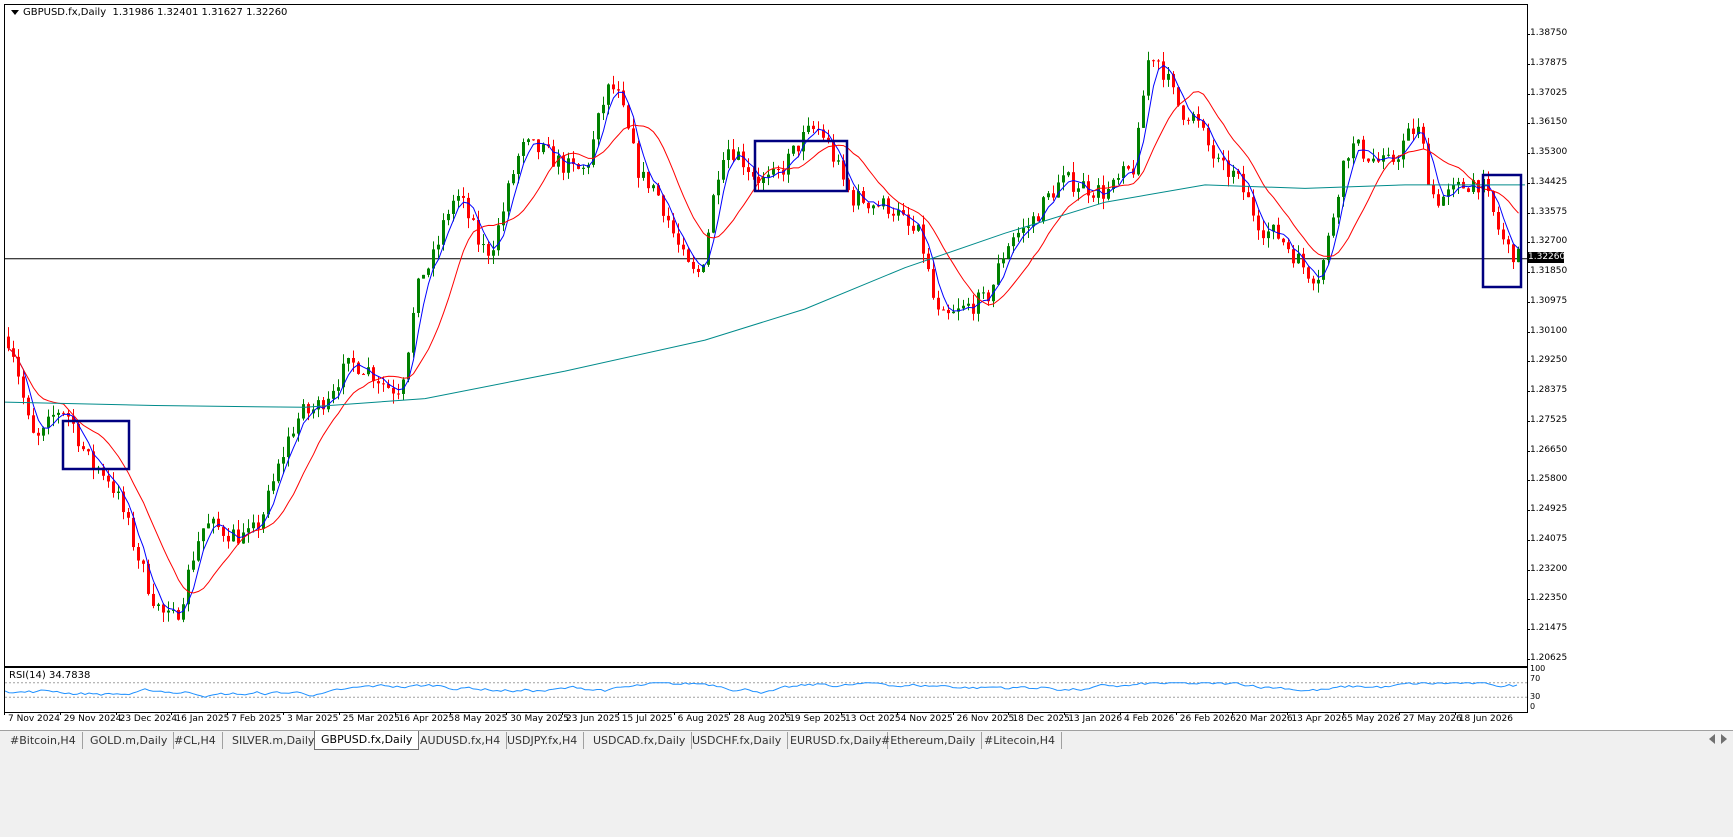 The width and height of the screenshot is (1733, 837). What do you see at coordinates (1549, 271) in the screenshot?
I see `price-level-label: 1.31850` at bounding box center [1549, 271].